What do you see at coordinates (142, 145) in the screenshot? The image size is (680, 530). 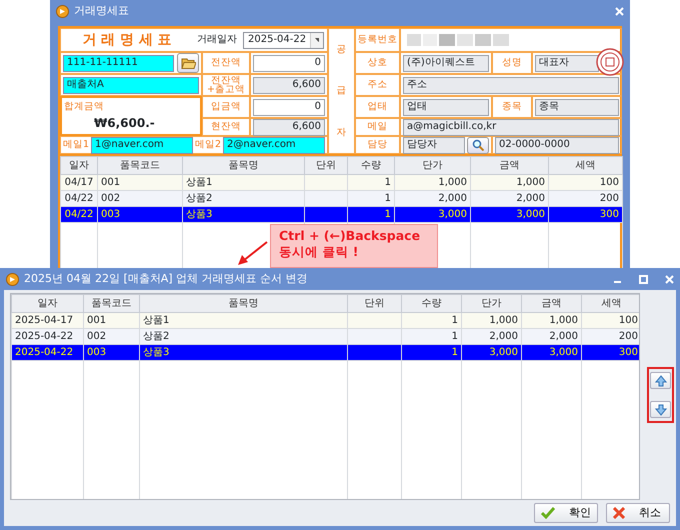 I see `email-field: 1@naver.com` at bounding box center [142, 145].